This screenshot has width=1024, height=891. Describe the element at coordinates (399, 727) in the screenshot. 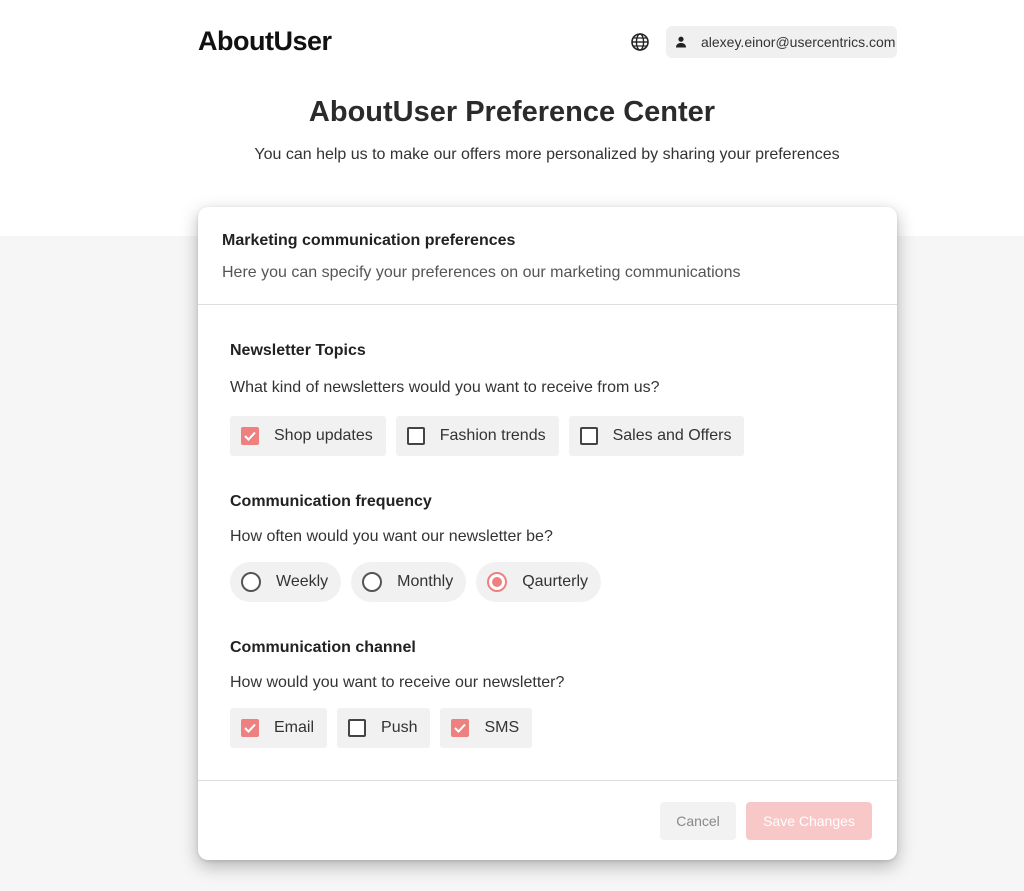

I see `option-label: Push` at that location.